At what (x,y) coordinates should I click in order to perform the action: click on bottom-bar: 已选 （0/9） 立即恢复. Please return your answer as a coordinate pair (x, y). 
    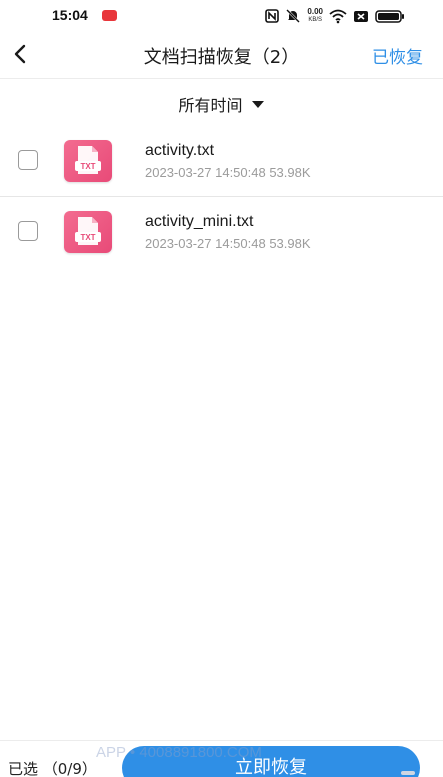
    Looking at the image, I should click on (221, 758).